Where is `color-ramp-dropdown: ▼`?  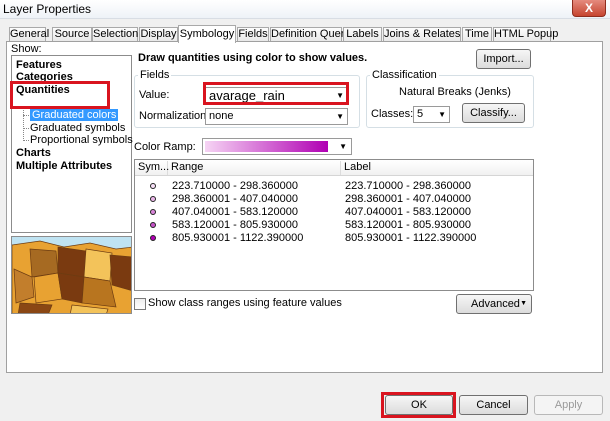 color-ramp-dropdown: ▼ is located at coordinates (277, 146).